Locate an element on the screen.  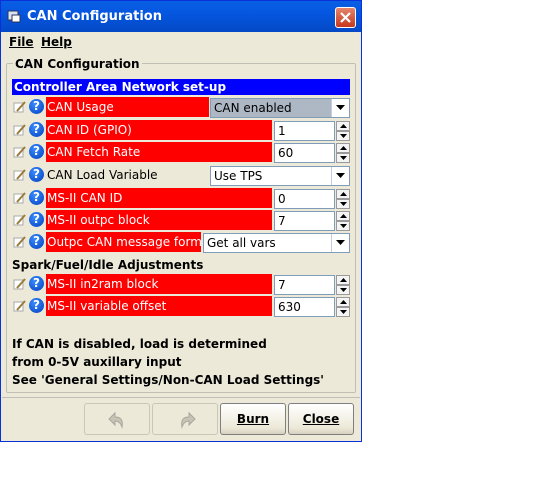
undo-icon is located at coordinates (115, 420).